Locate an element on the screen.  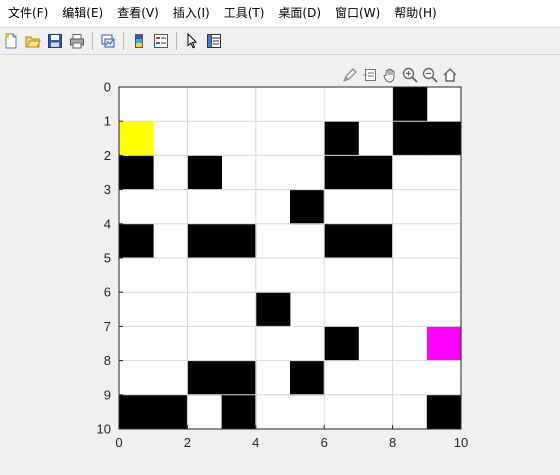
y-tick-label: 0 is located at coordinates (107, 87).